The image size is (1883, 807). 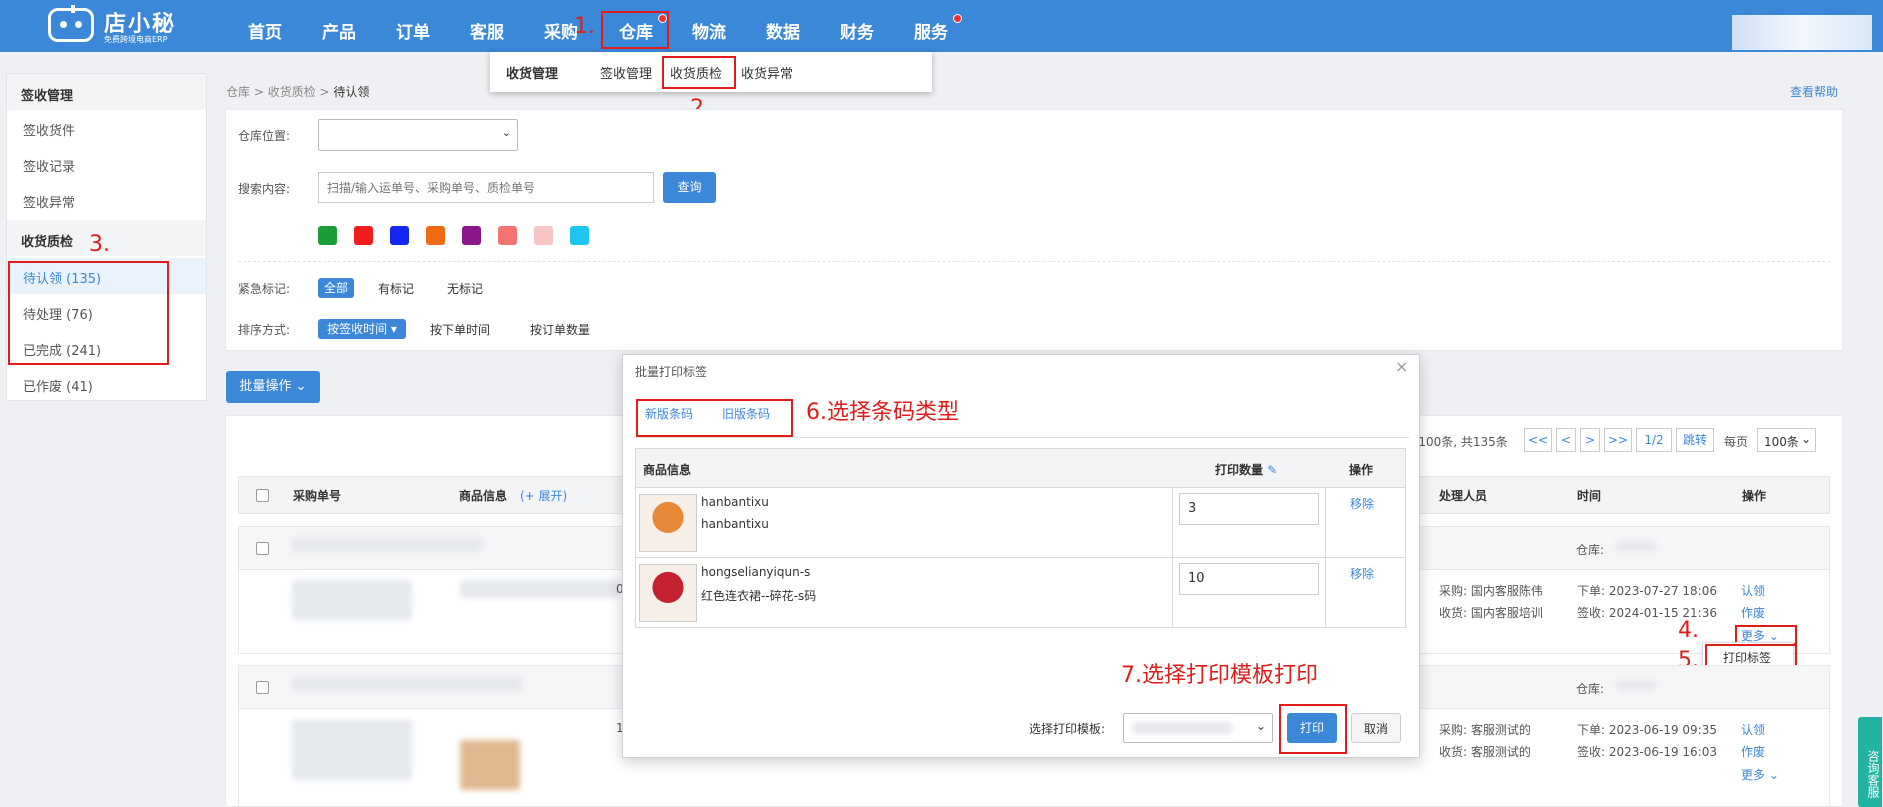 What do you see at coordinates (327, 235) in the screenshot?
I see `color-flag-green` at bounding box center [327, 235].